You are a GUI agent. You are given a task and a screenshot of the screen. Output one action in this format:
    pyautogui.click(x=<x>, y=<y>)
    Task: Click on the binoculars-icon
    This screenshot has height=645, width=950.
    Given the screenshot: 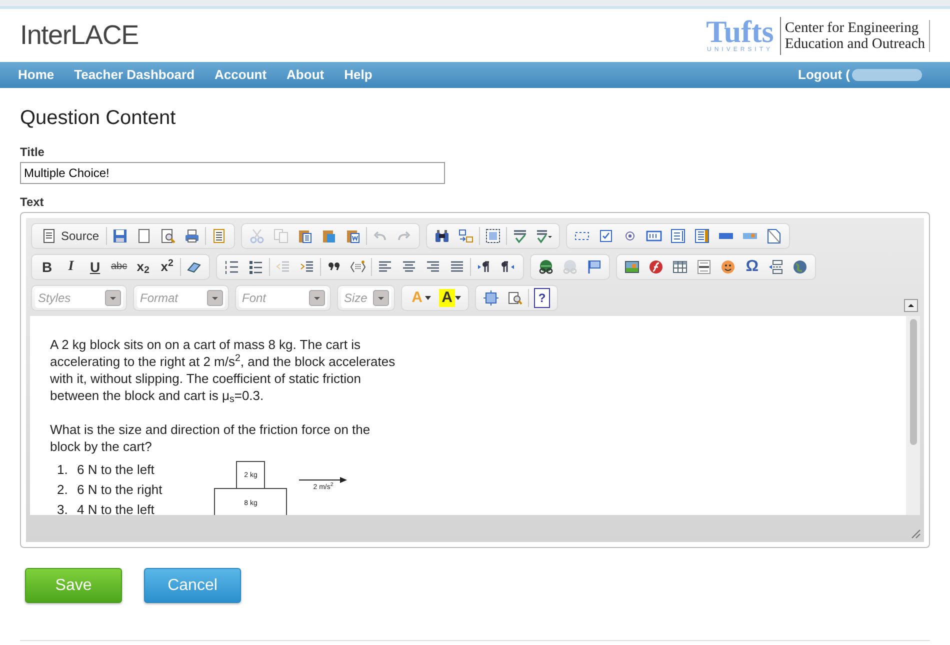 What is the action you would take?
    pyautogui.click(x=442, y=236)
    